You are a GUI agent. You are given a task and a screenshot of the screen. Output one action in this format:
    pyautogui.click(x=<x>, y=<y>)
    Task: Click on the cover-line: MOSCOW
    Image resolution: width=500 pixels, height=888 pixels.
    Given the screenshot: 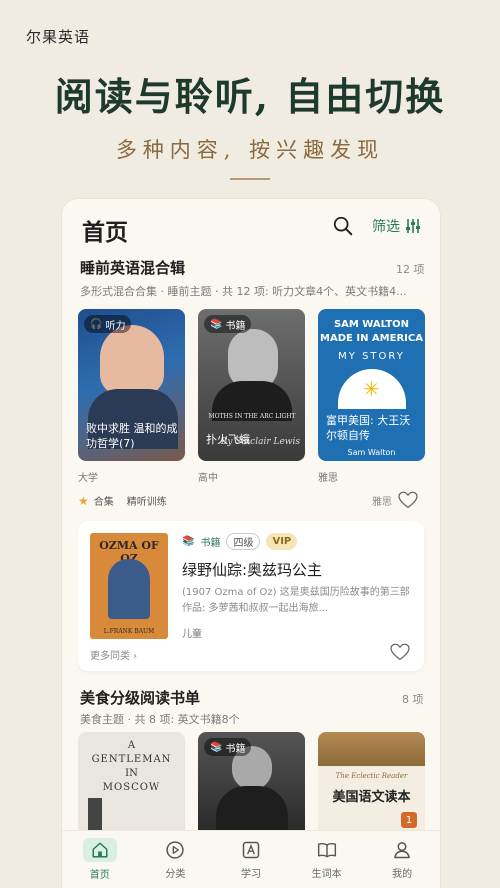 What is the action you would take?
    pyautogui.click(x=131, y=787)
    